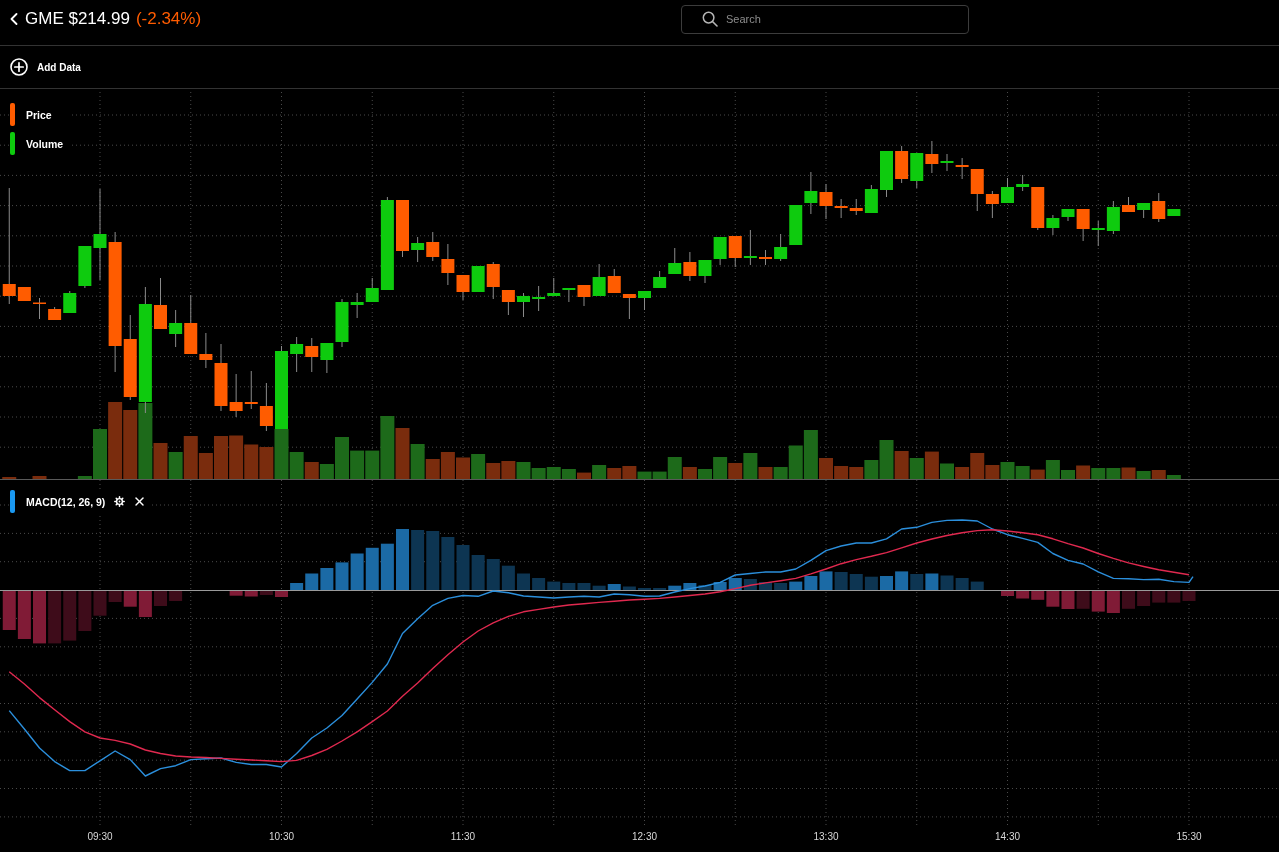 Image resolution: width=1279 pixels, height=852 pixels. What do you see at coordinates (281, 836) in the screenshot?
I see `axis-label: 10:30` at bounding box center [281, 836].